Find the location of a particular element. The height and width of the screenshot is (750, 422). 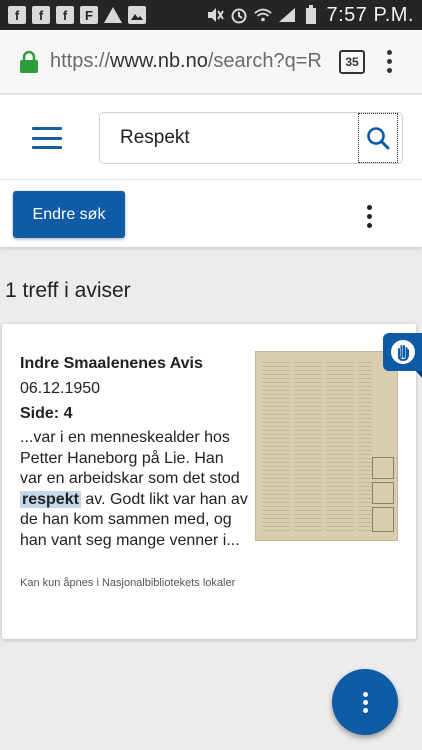

flipboard-icon: F is located at coordinates (89, 15).